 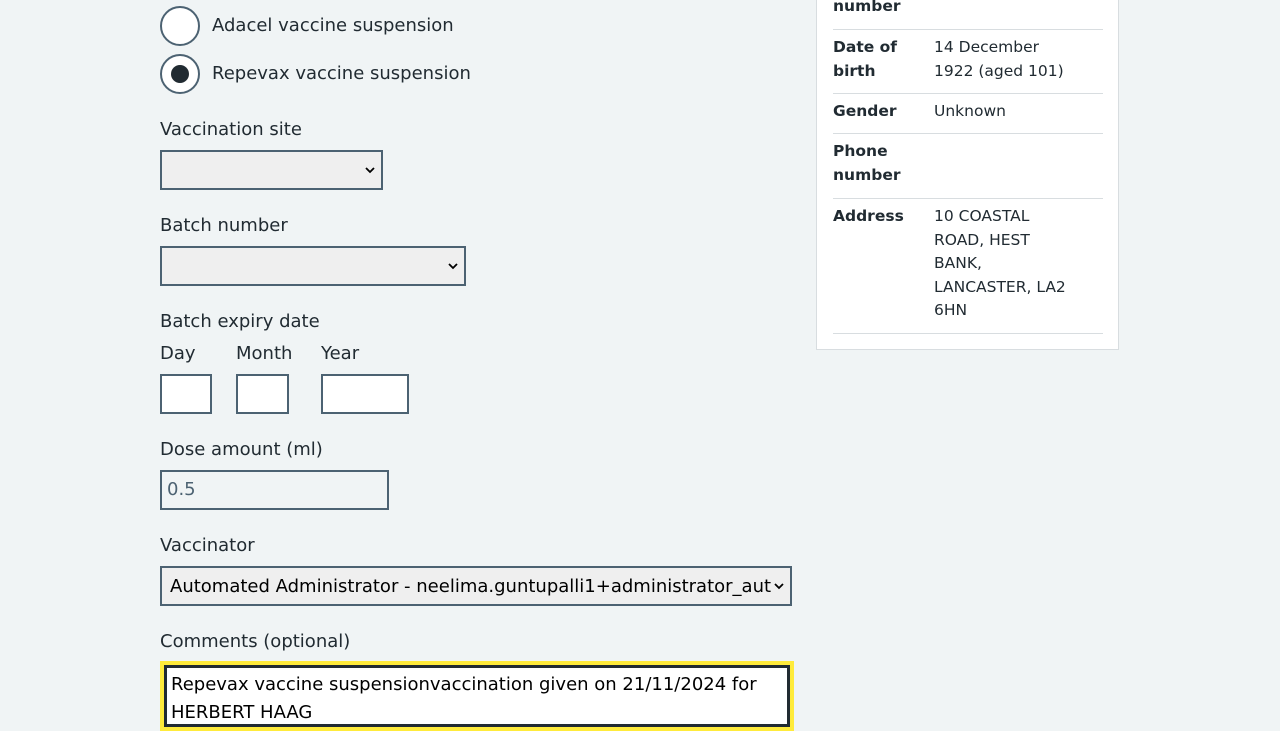 What do you see at coordinates (180, 26) in the screenshot?
I see `radio-button` at bounding box center [180, 26].